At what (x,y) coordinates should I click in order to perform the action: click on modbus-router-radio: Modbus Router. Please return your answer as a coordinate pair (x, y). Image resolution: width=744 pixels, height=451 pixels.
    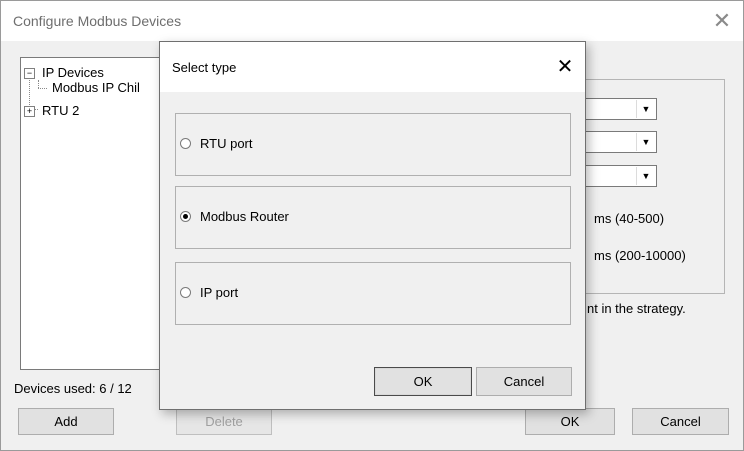
    Looking at the image, I should click on (280, 217).